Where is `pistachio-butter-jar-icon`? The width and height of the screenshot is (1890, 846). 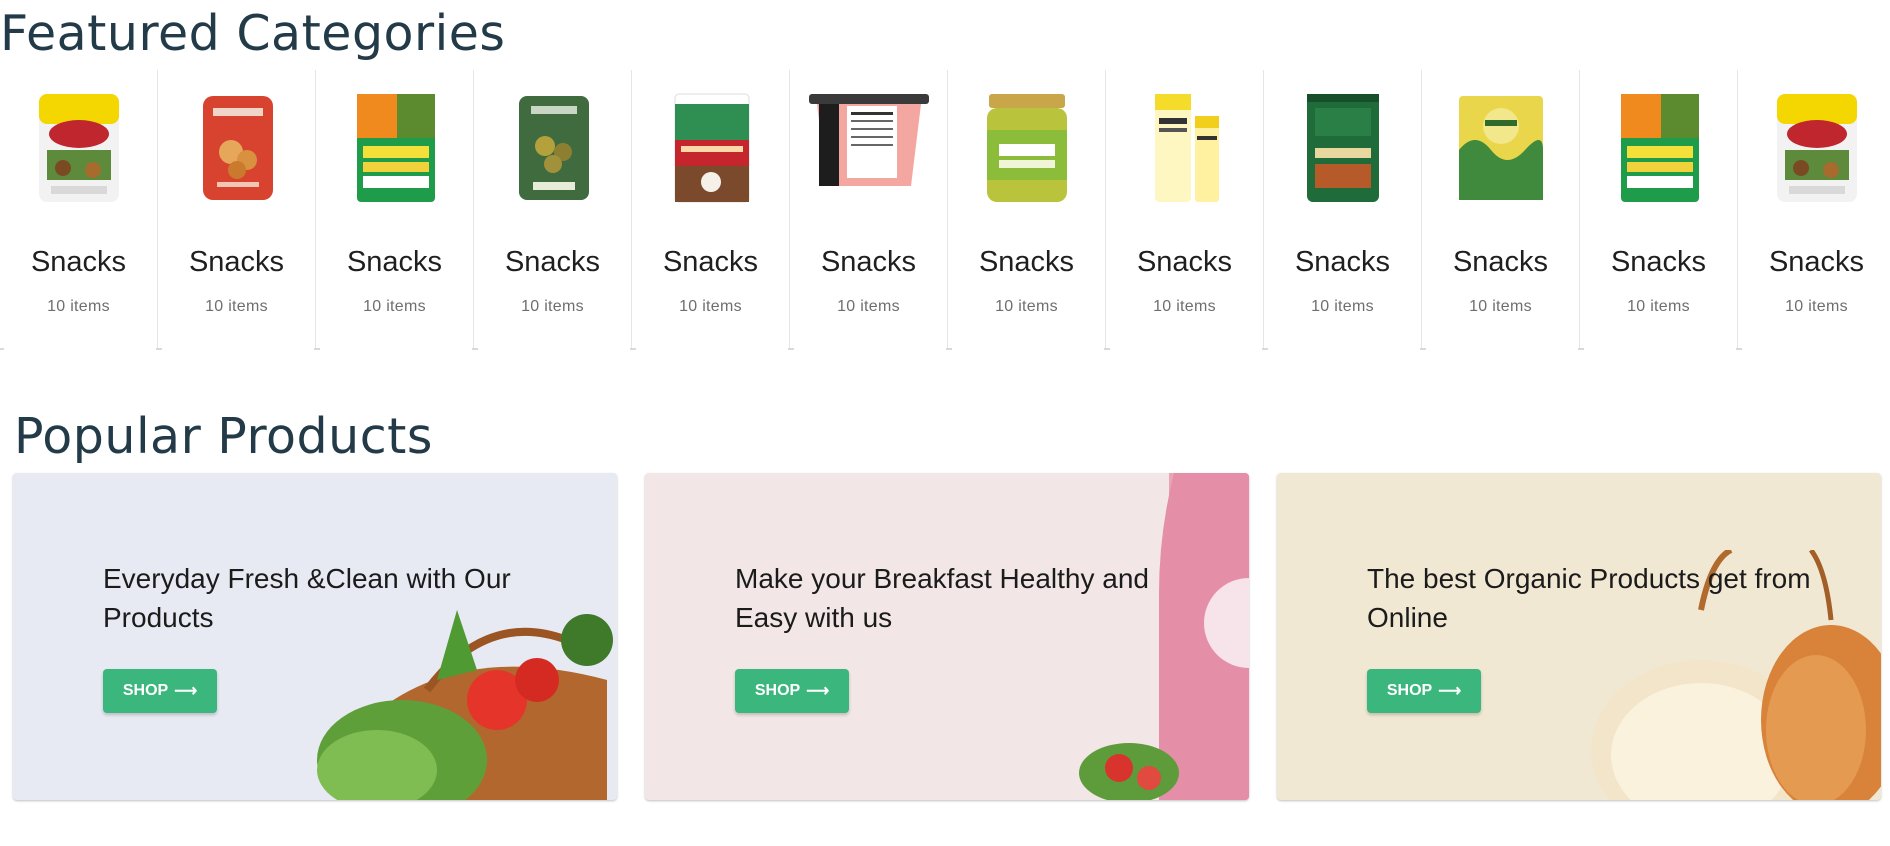
pistachio-butter-jar-icon is located at coordinates (1027, 148).